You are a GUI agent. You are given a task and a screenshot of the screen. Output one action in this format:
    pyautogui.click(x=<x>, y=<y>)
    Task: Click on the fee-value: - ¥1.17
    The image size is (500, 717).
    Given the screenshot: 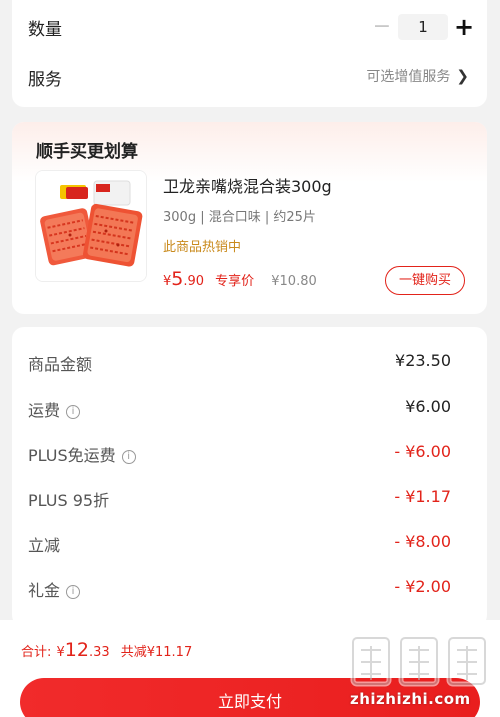 What is the action you would take?
    pyautogui.click(x=422, y=496)
    